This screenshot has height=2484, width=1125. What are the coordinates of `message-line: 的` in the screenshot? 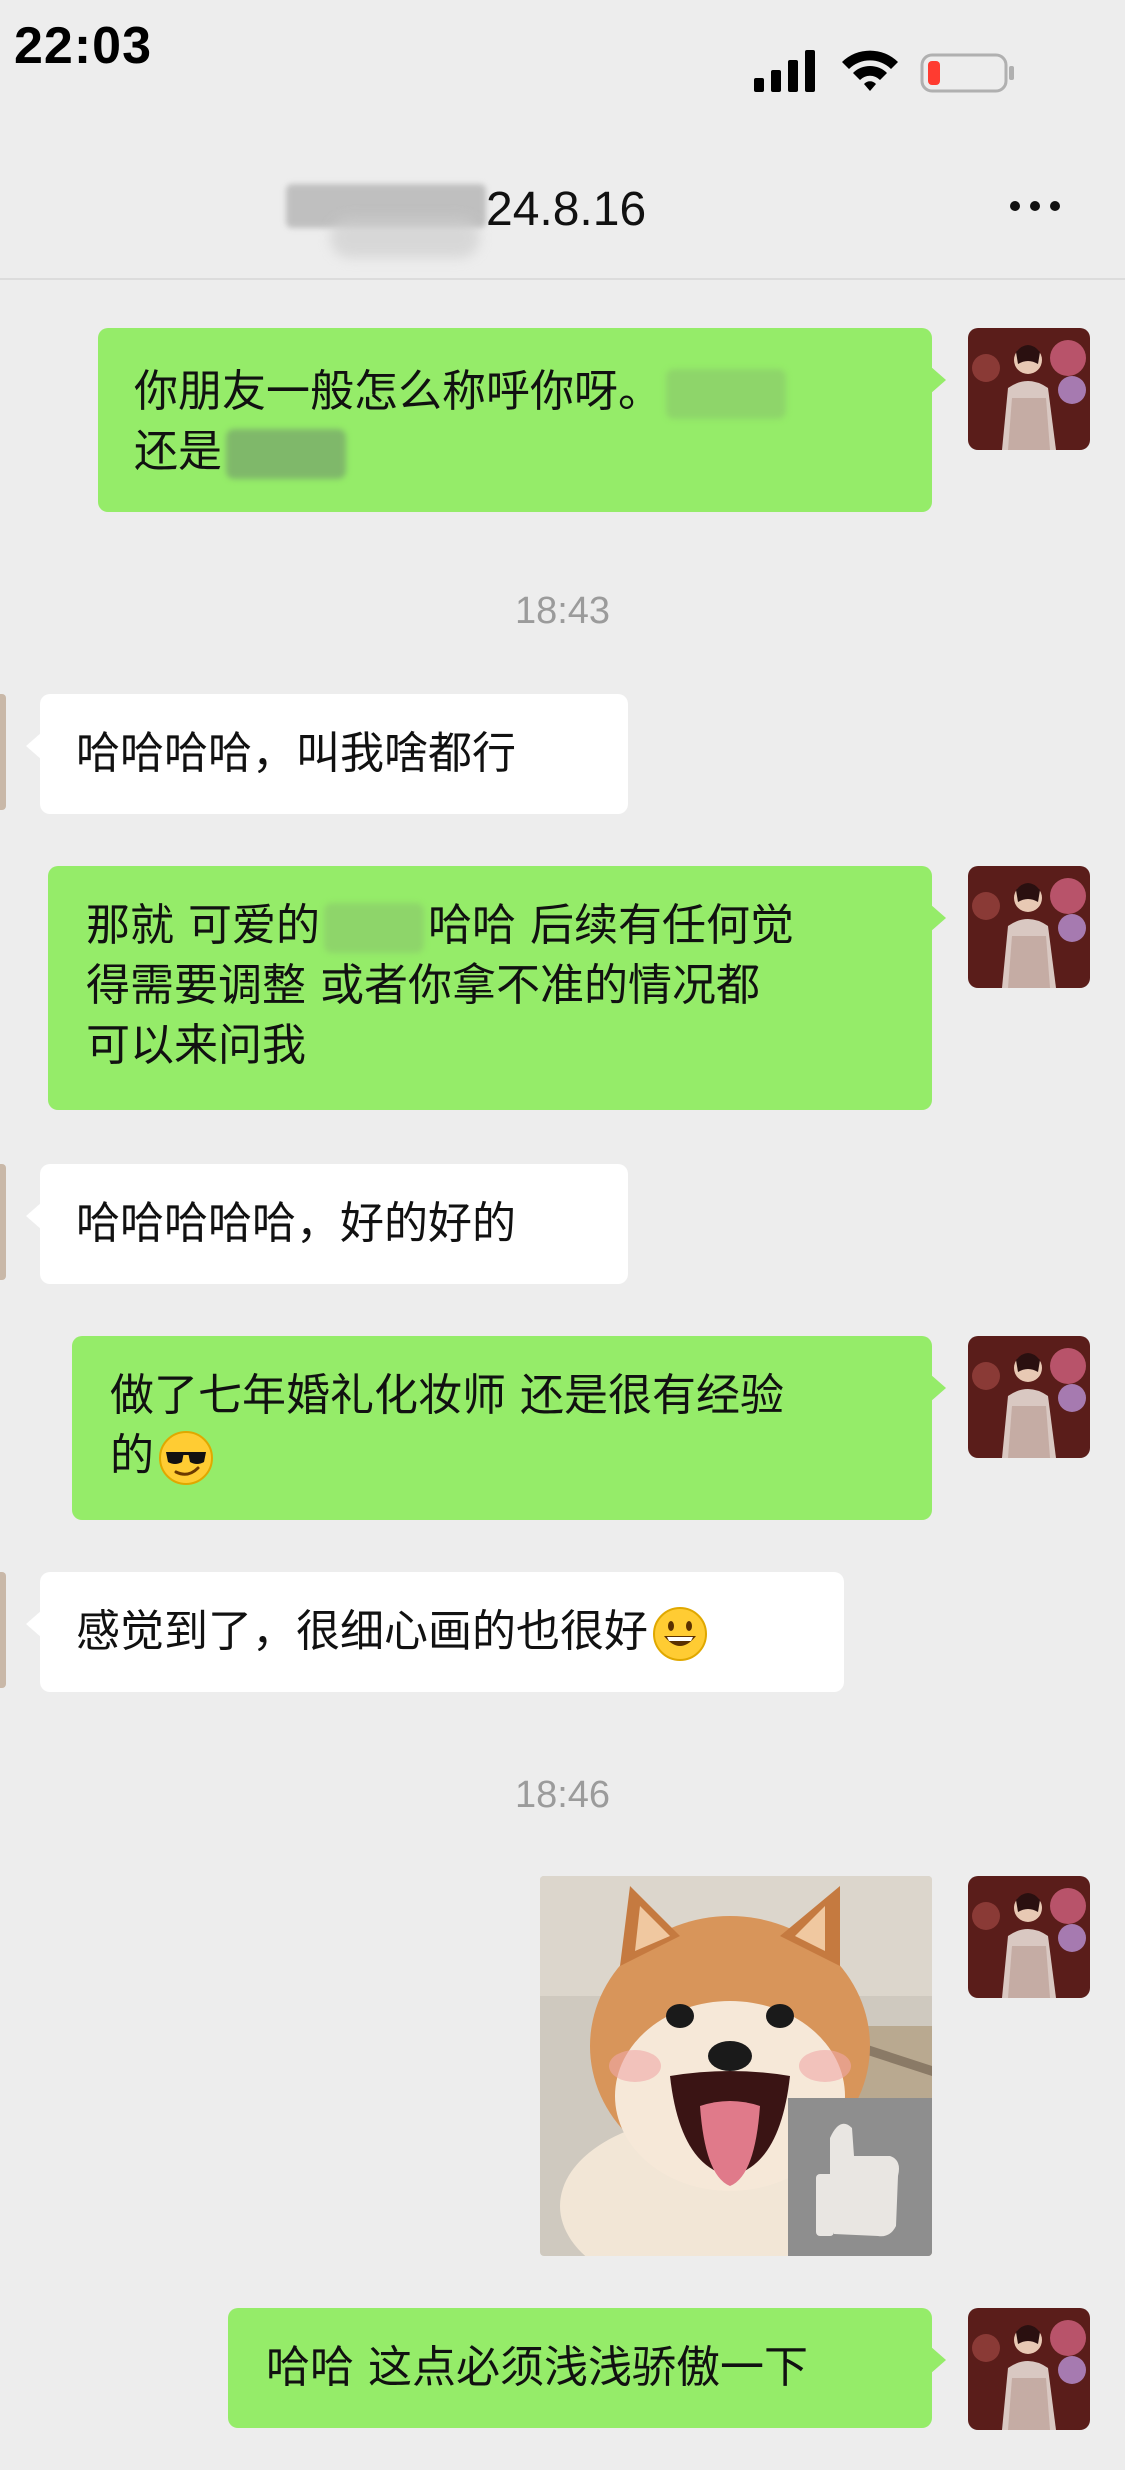 It's located at (502, 1456).